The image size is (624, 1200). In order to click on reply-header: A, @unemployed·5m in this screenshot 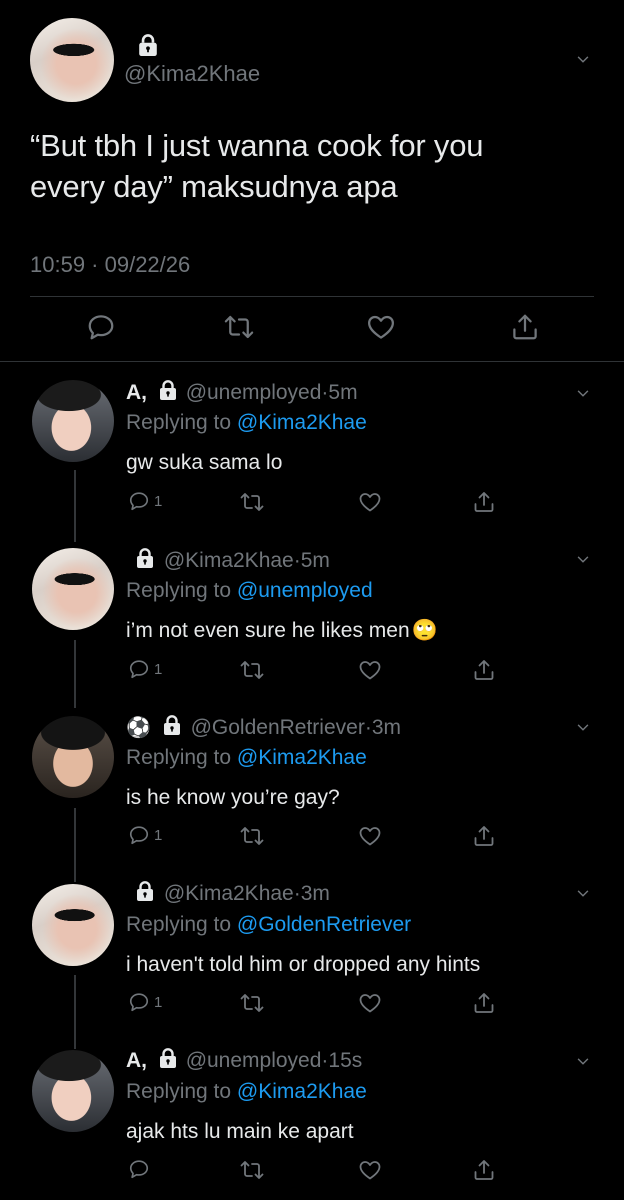, I will do `click(242, 392)`.